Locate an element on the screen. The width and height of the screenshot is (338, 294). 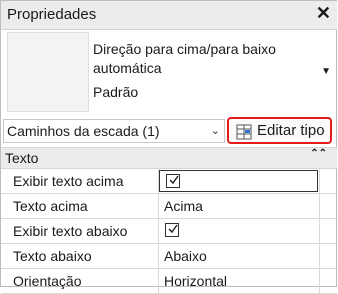
group-header-texto: Texto ⌃⌃ is located at coordinates (169, 158).